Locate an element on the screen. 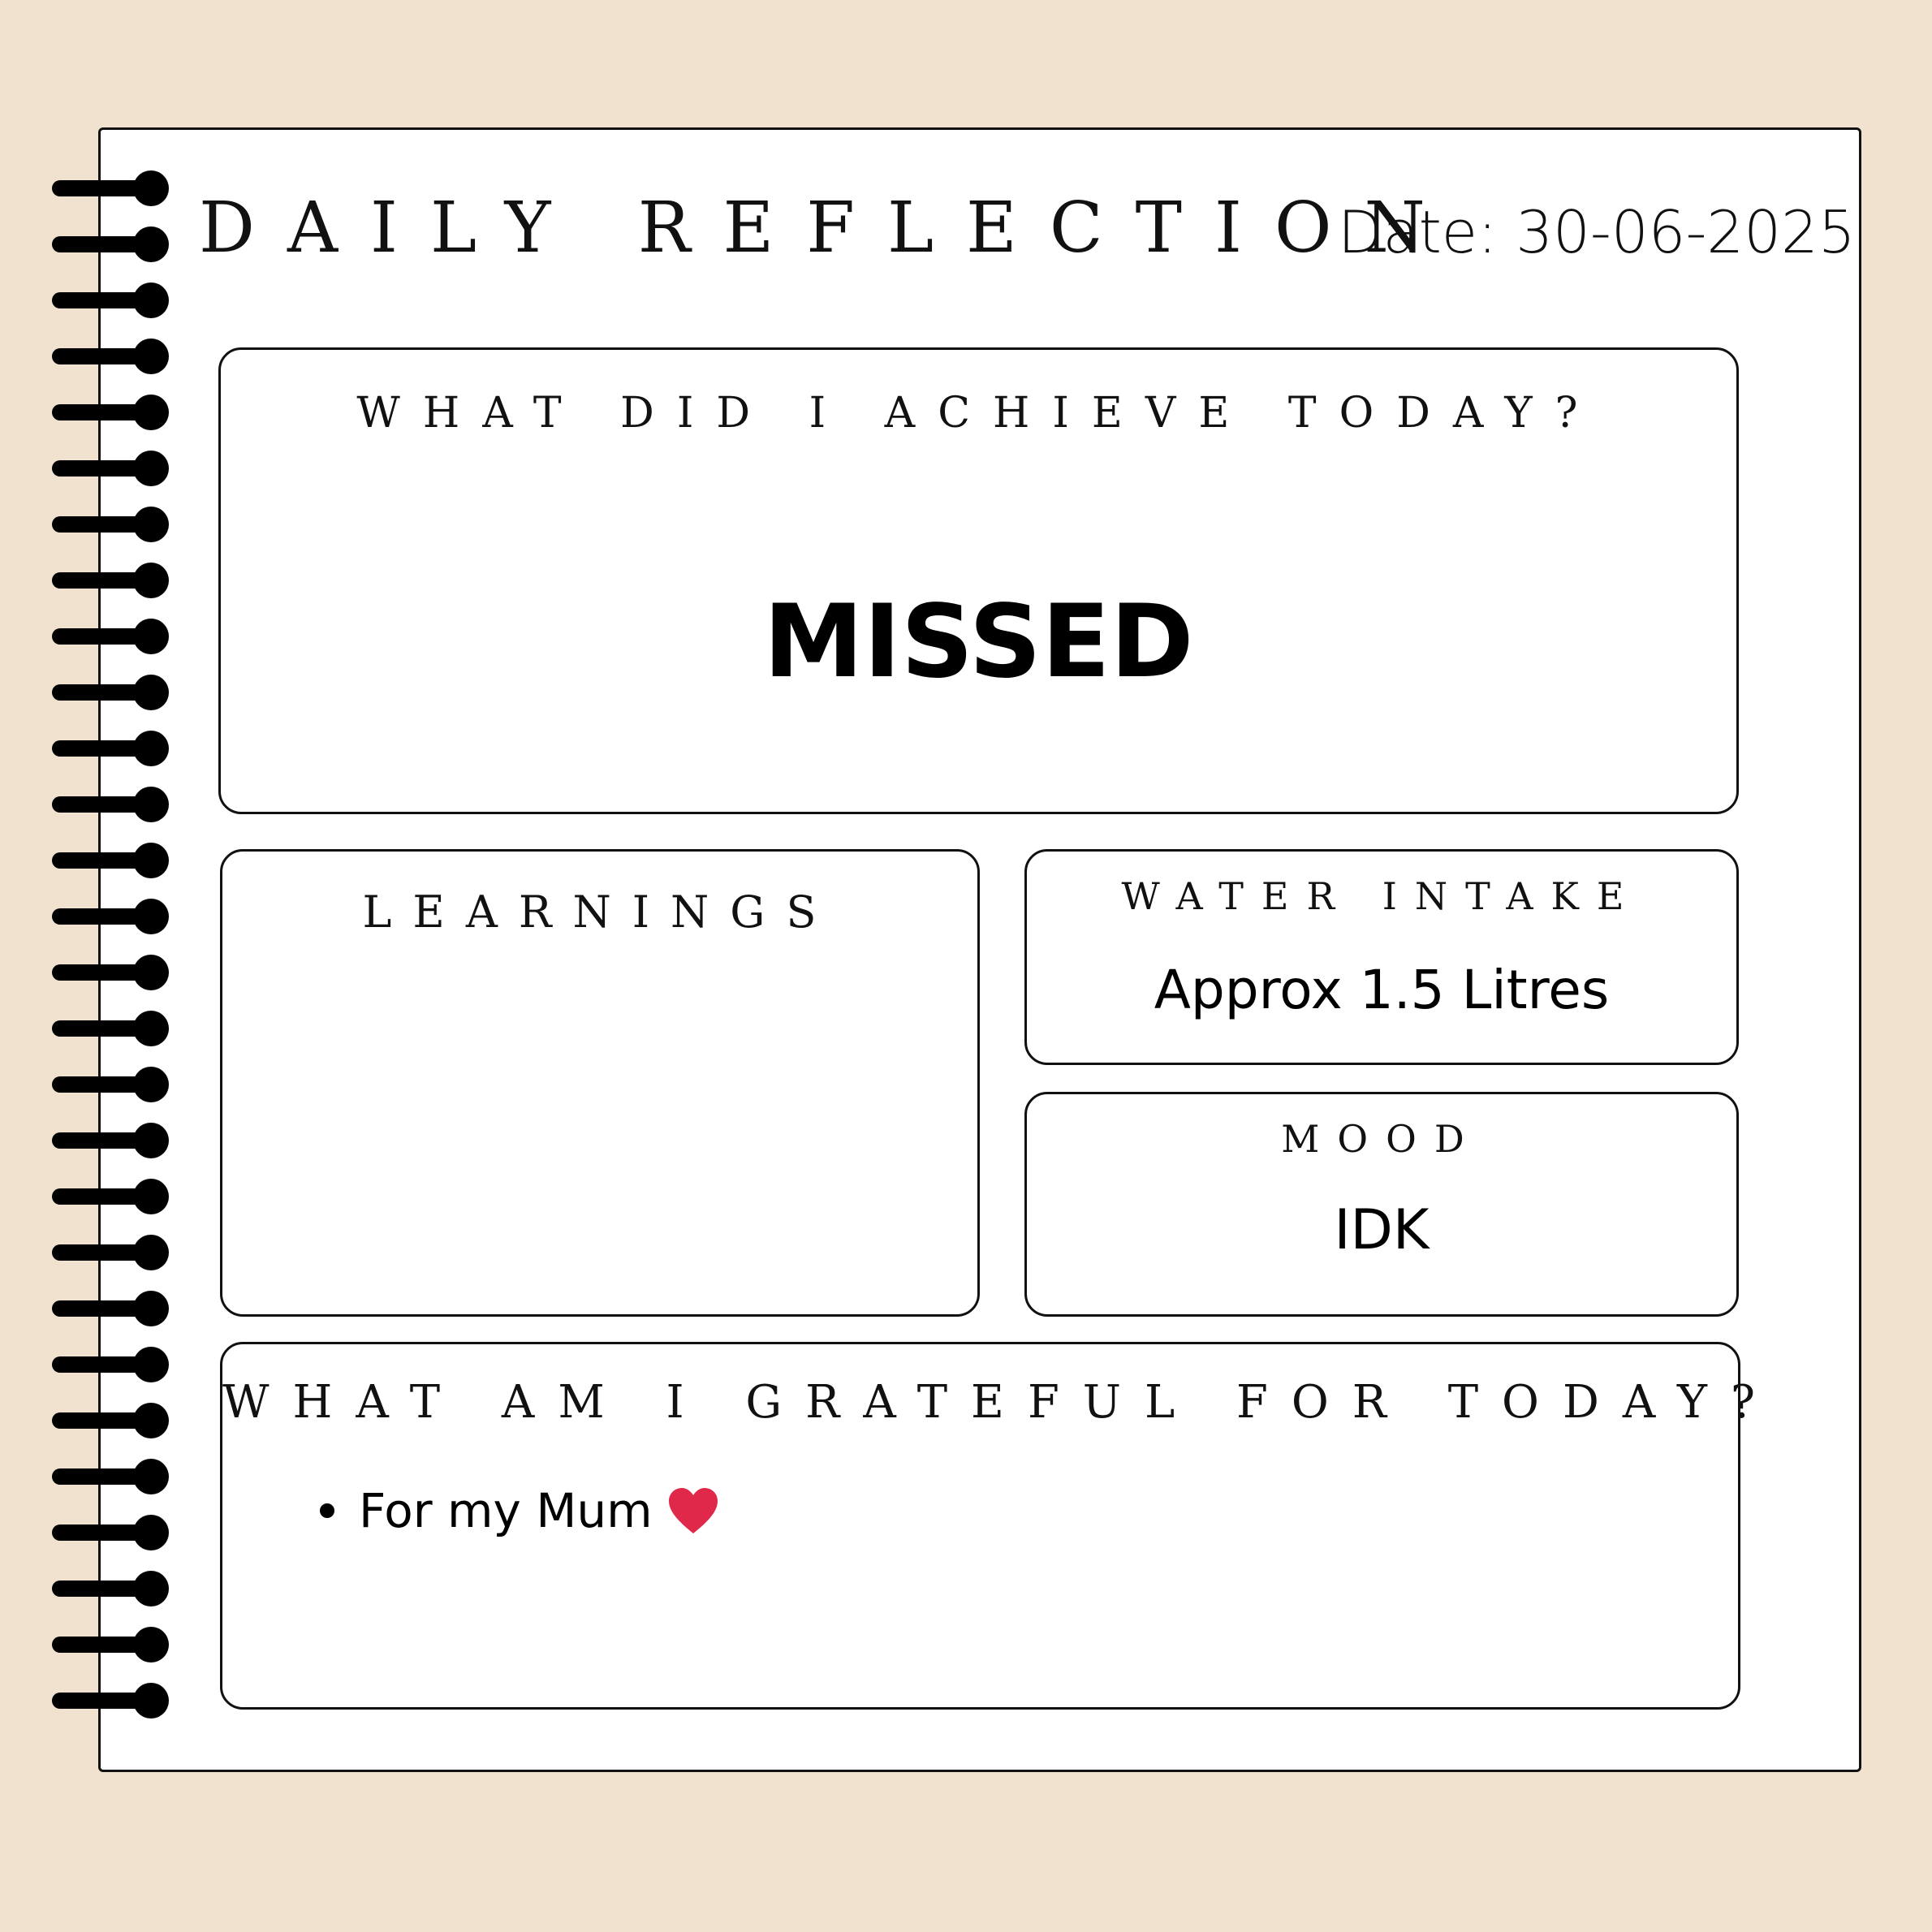  heart-icon is located at coordinates (693, 1510).